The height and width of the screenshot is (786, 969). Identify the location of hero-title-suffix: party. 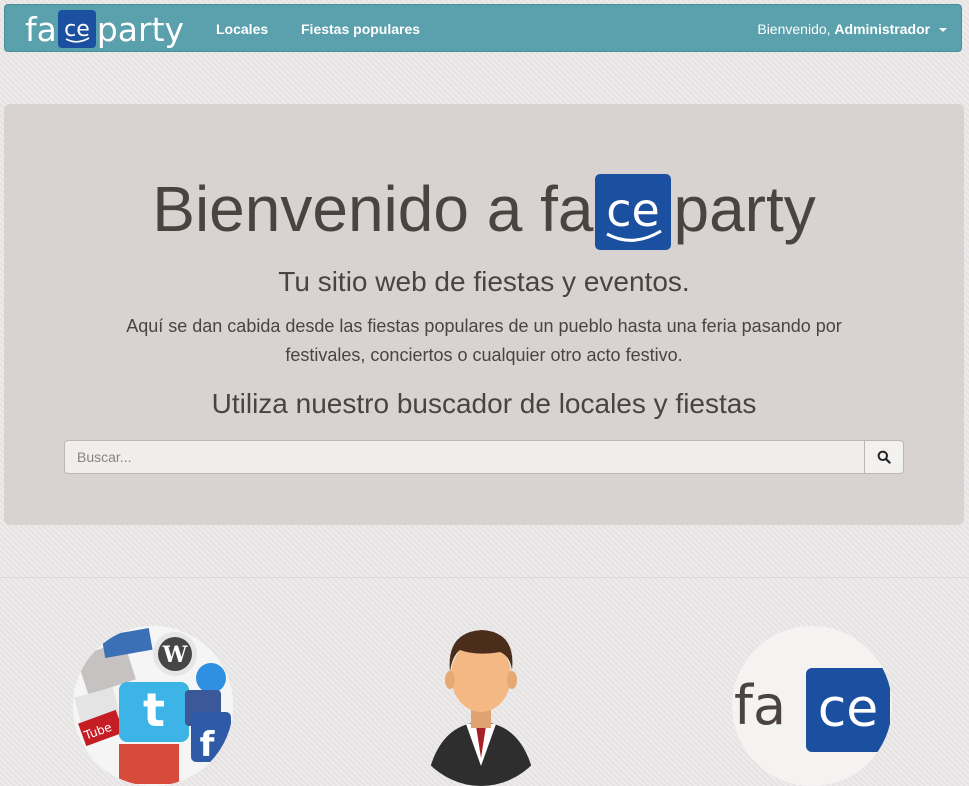
(744, 209).